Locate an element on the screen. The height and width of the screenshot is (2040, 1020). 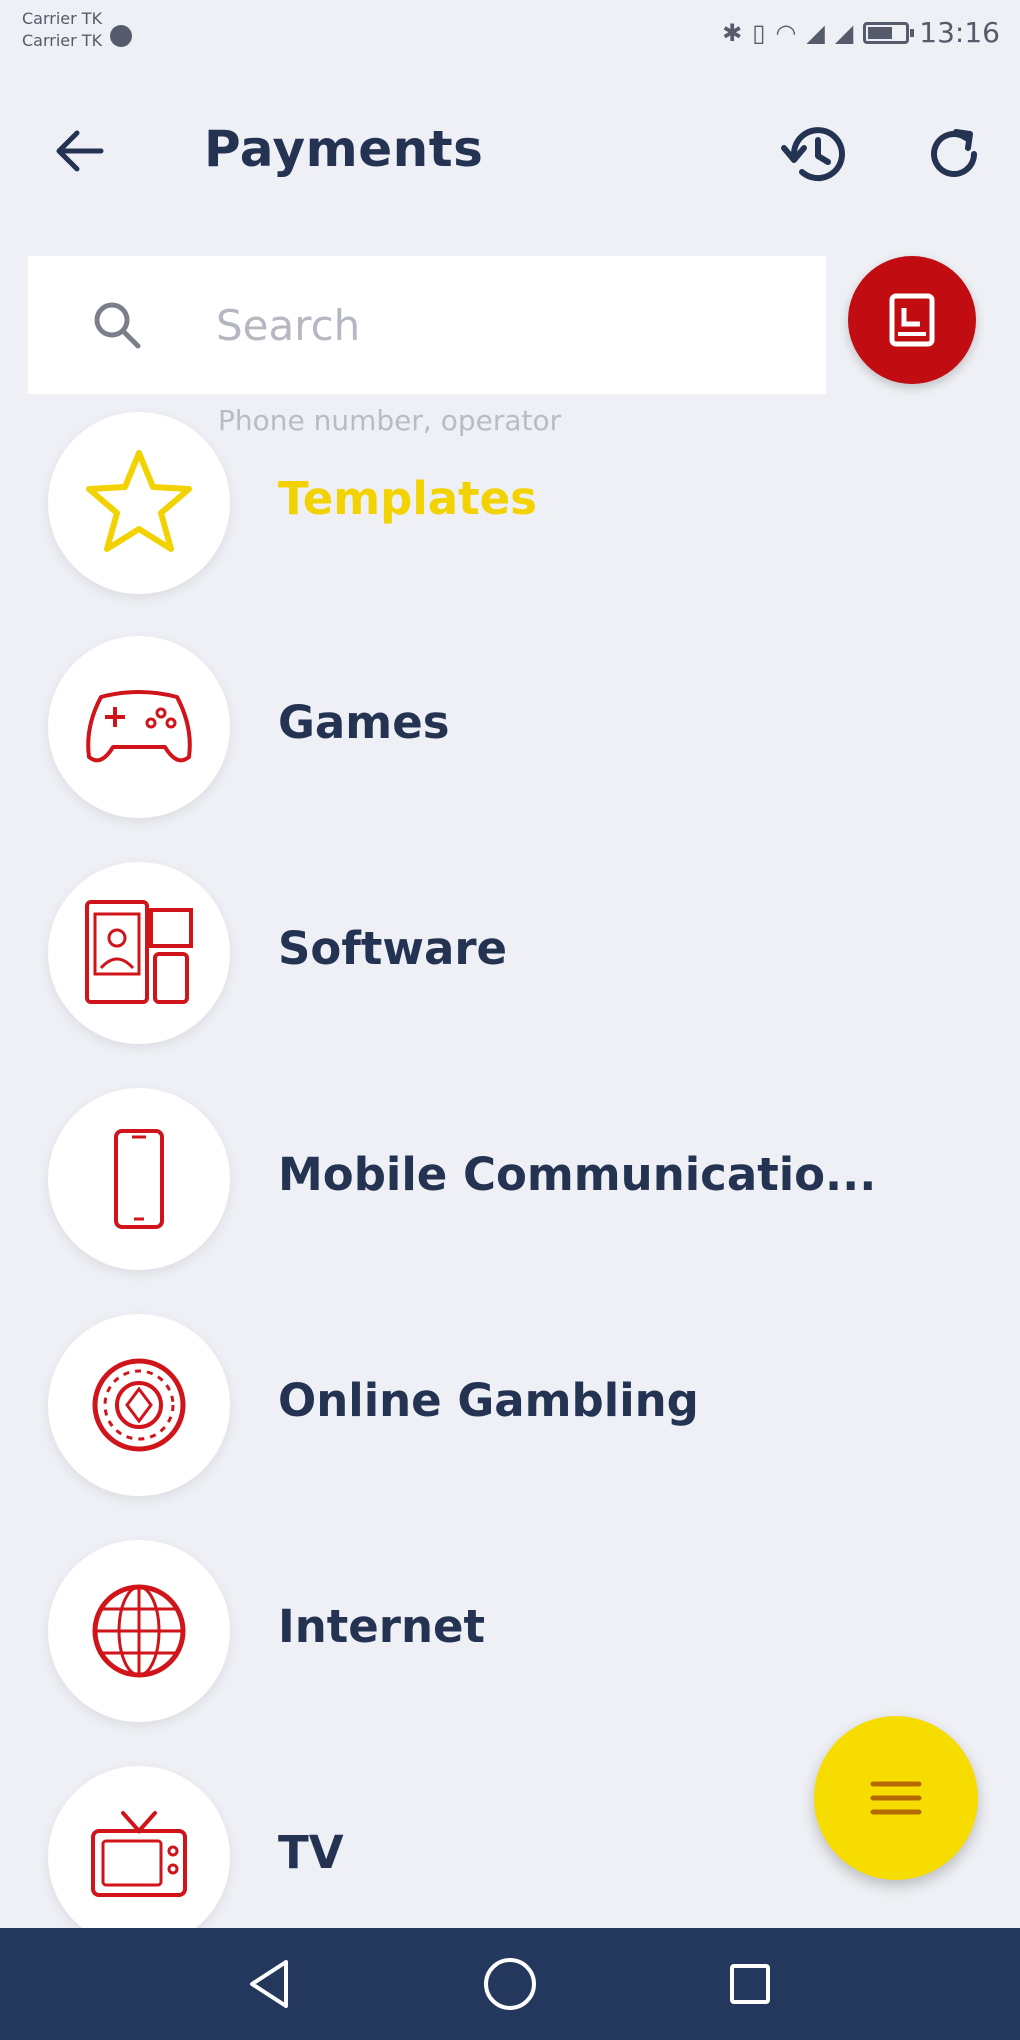
refresh-icon is located at coordinates (954, 153).